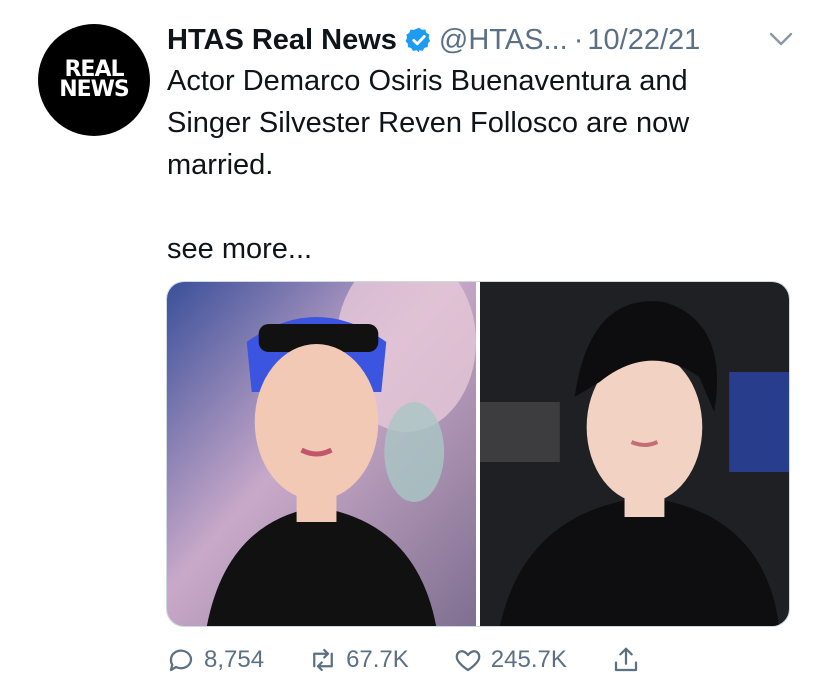  I want to click on avatar-logo-text-bottom: NEWS, so click(94, 89).